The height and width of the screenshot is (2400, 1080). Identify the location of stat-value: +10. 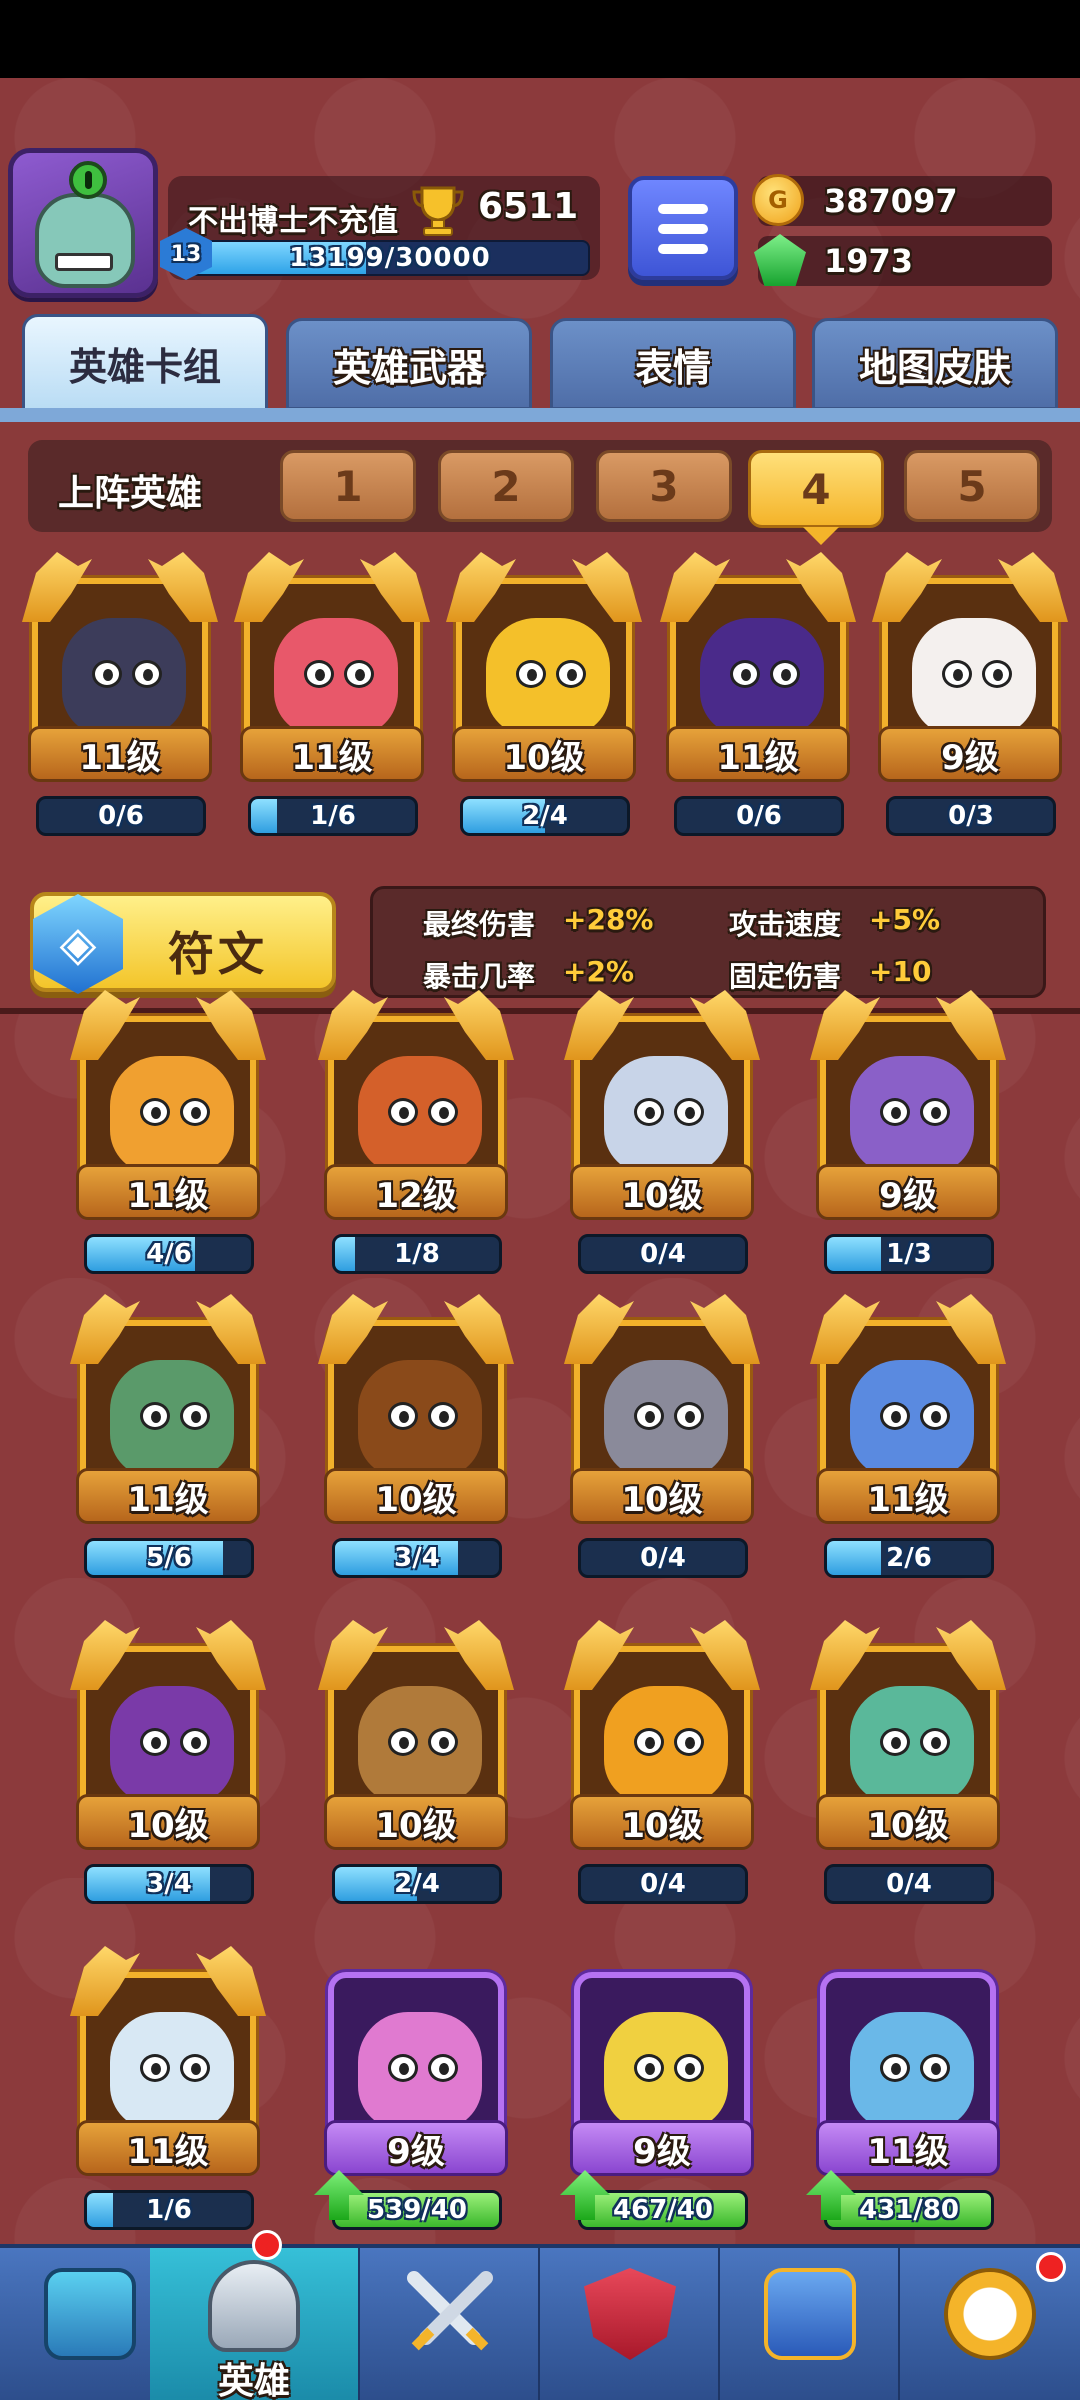
(900, 971).